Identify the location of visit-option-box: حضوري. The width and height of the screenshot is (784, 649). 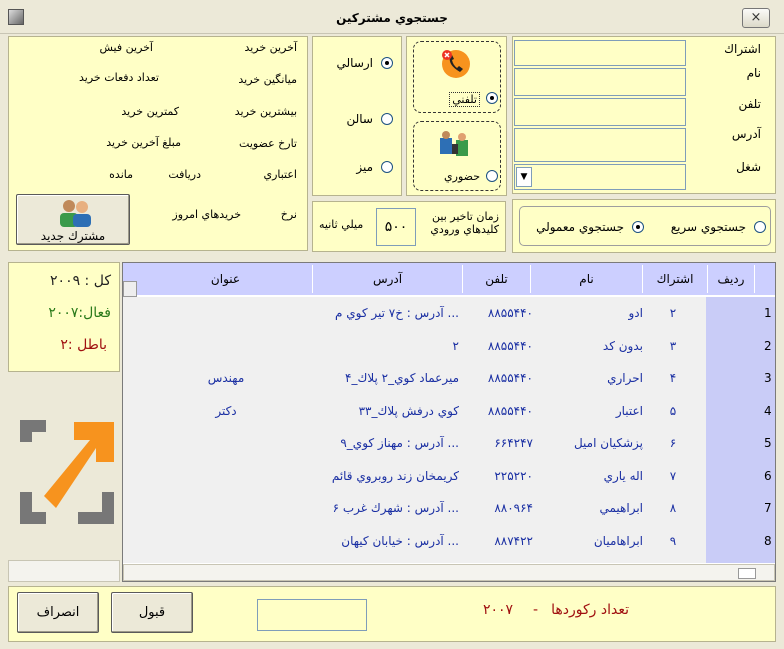
(457, 156).